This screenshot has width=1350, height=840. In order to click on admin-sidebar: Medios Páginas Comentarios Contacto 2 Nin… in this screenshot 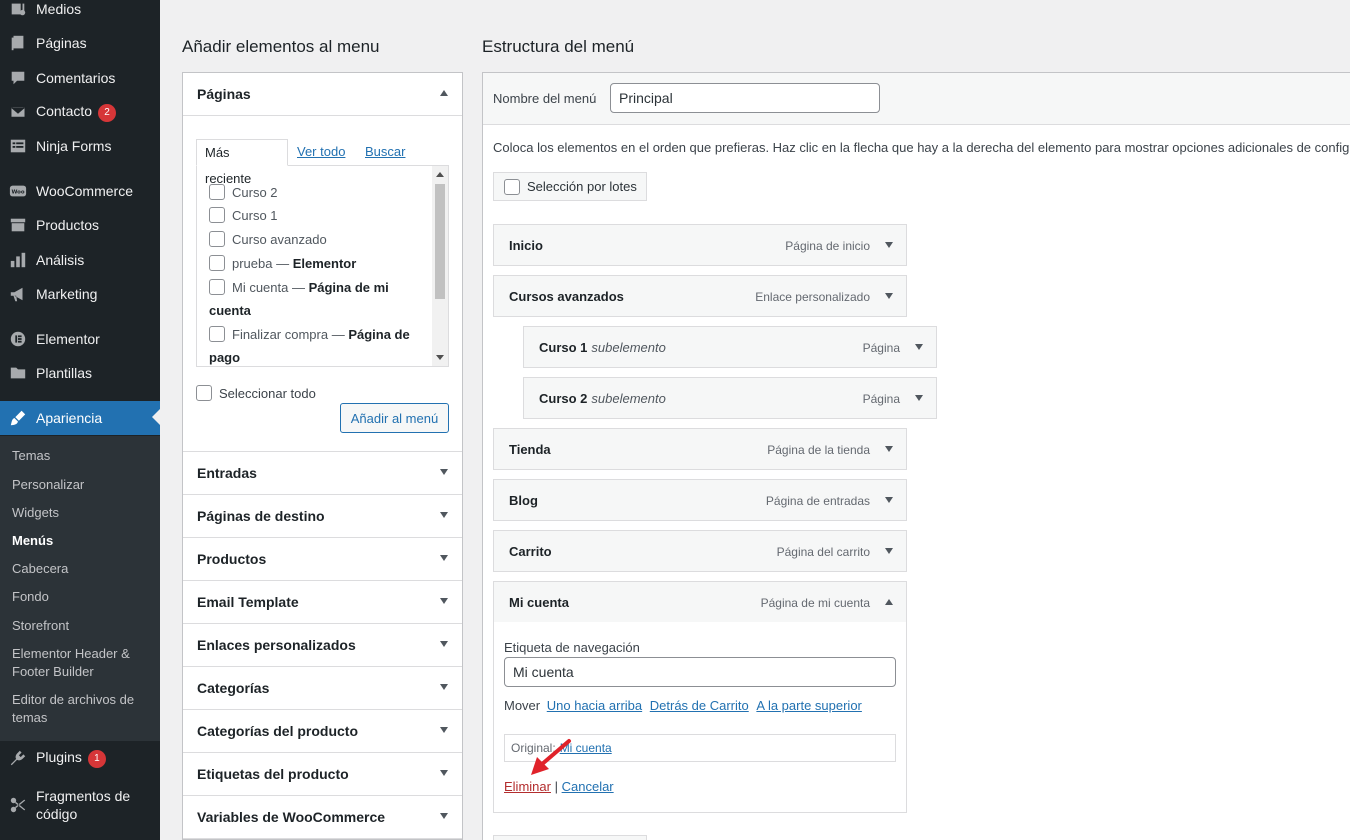, I will do `click(80, 420)`.